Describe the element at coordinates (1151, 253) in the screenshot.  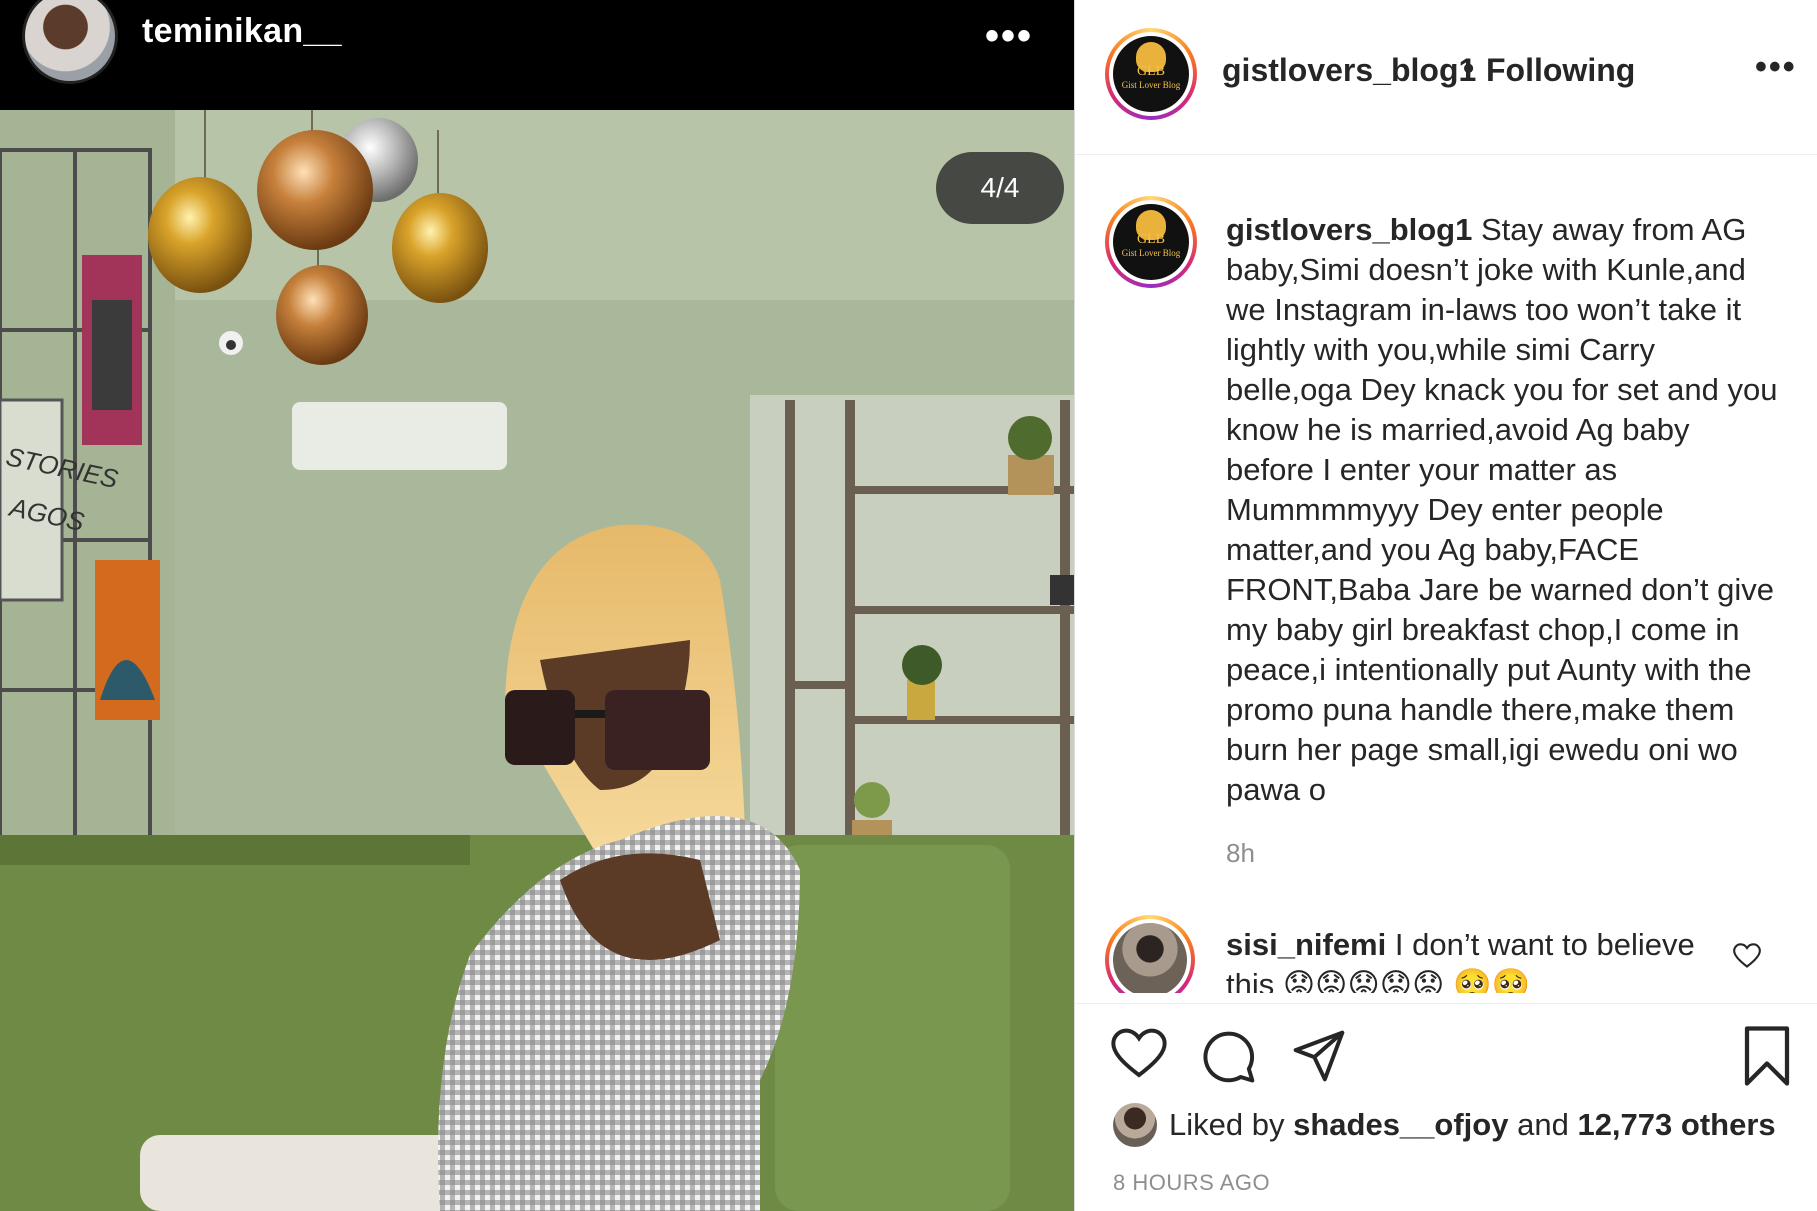
I see `caption-avatar-logo-subtext: Gist Lover Blog` at that location.